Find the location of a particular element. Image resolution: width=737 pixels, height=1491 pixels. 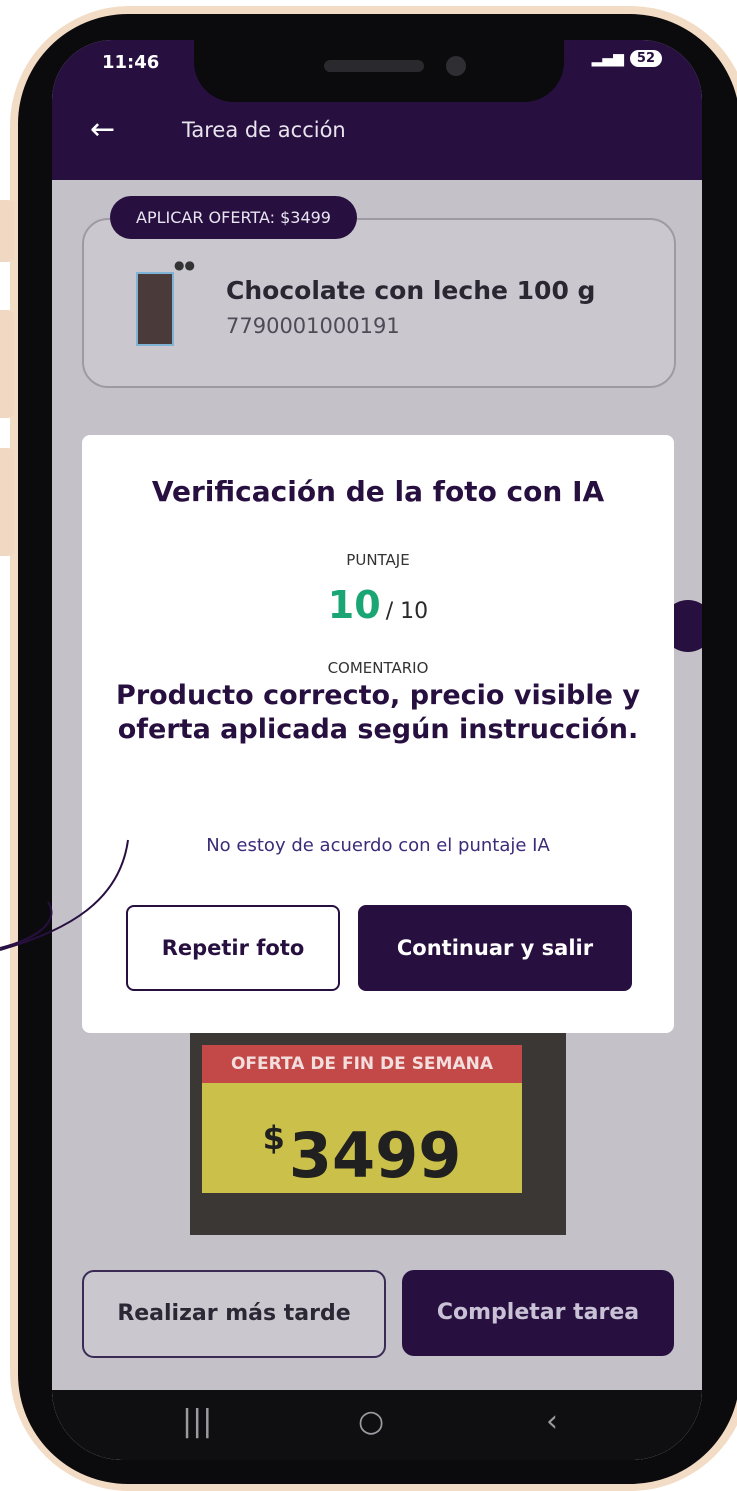

disagree-link: No estoy de acuerdo con el puntaje IA is located at coordinates (378, 845).